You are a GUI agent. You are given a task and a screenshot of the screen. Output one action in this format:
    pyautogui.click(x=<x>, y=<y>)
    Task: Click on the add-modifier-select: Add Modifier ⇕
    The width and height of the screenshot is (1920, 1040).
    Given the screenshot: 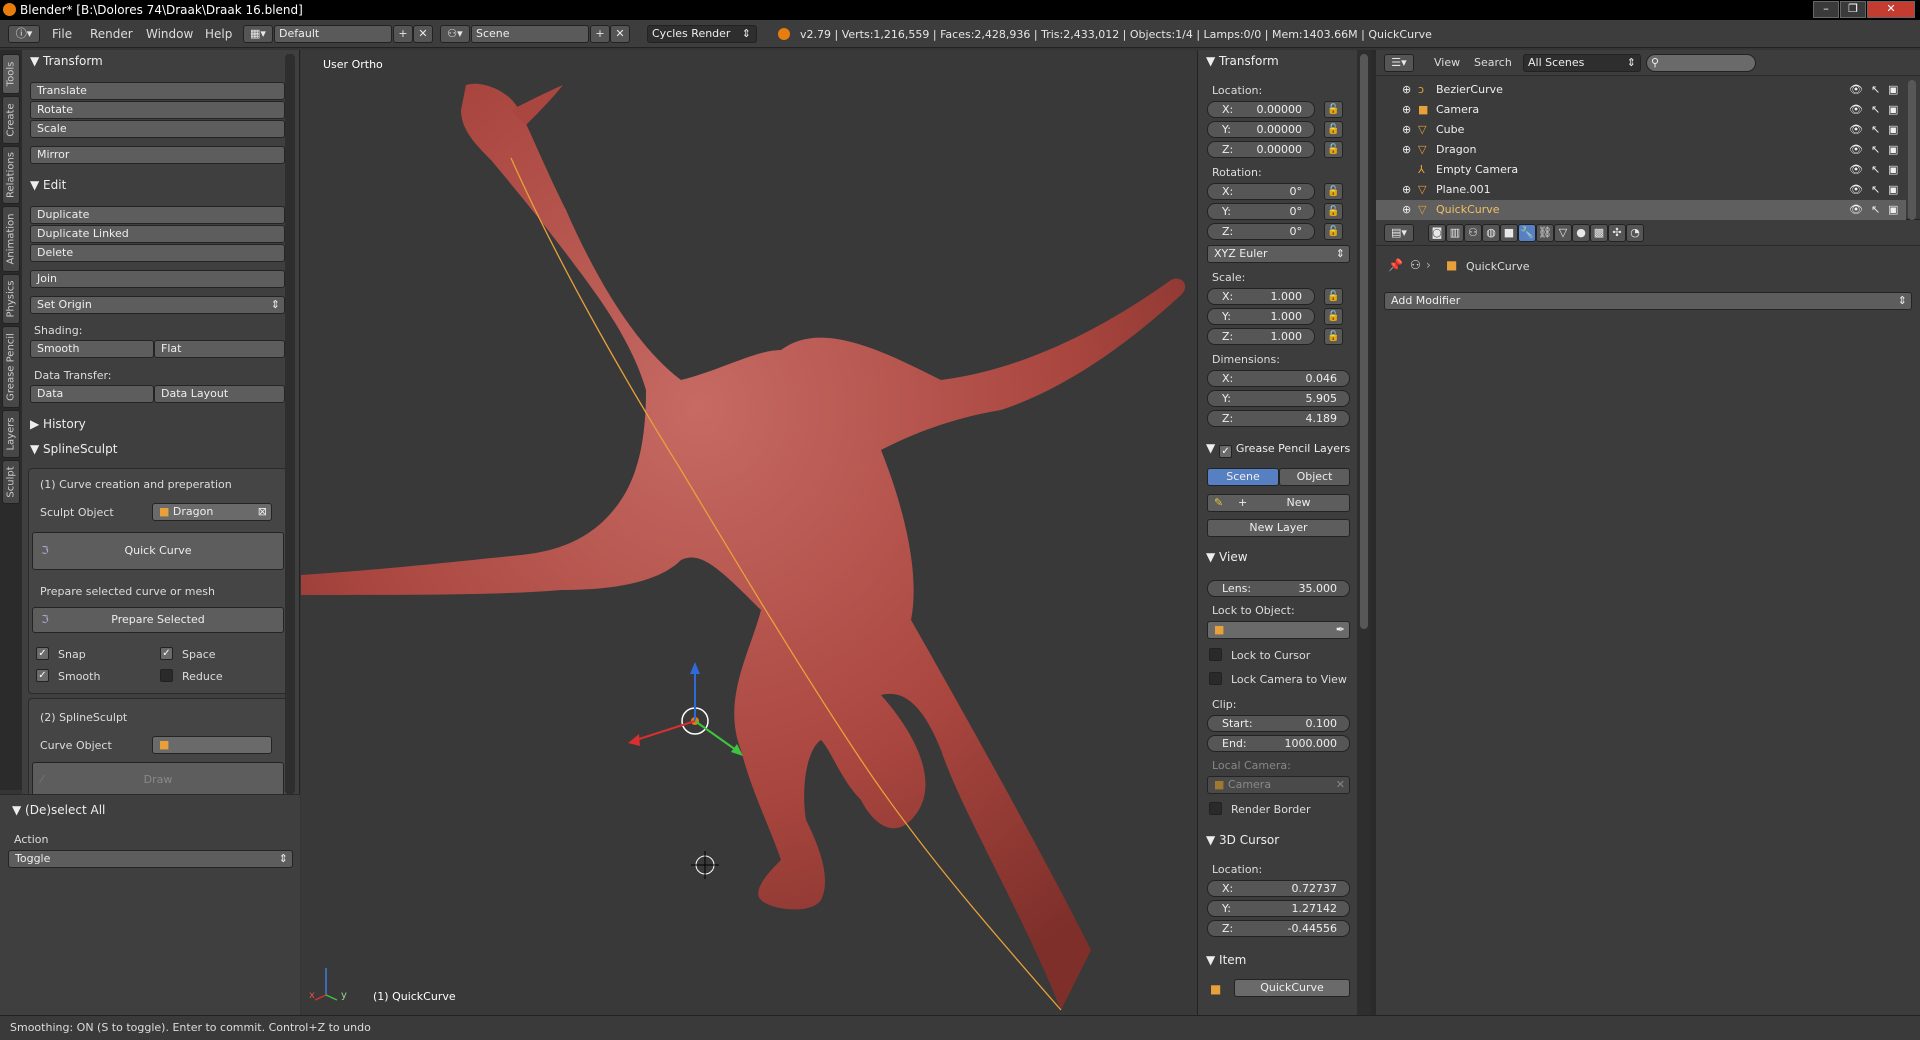 What is the action you would take?
    pyautogui.click(x=1648, y=301)
    